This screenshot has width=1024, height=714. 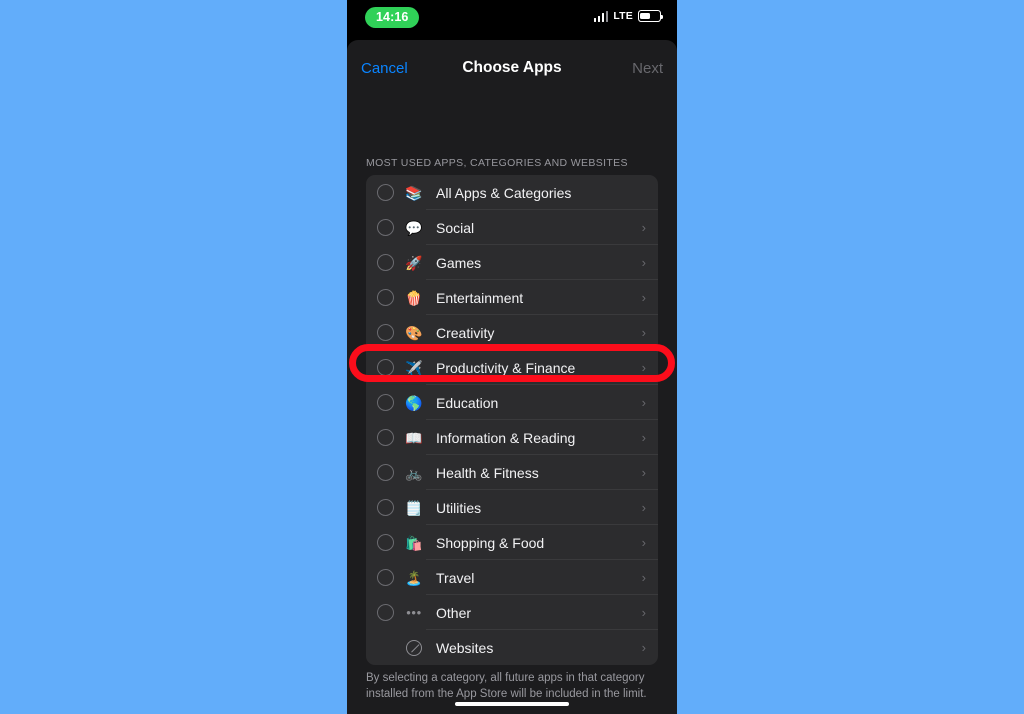 I want to click on list-item: 🍿 Entertainment ›, so click(x=512, y=297).